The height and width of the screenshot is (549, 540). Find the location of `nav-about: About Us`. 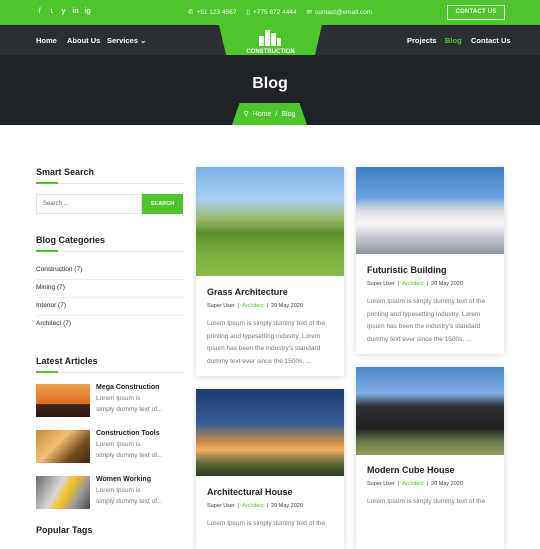

nav-about: About Us is located at coordinates (83, 40).